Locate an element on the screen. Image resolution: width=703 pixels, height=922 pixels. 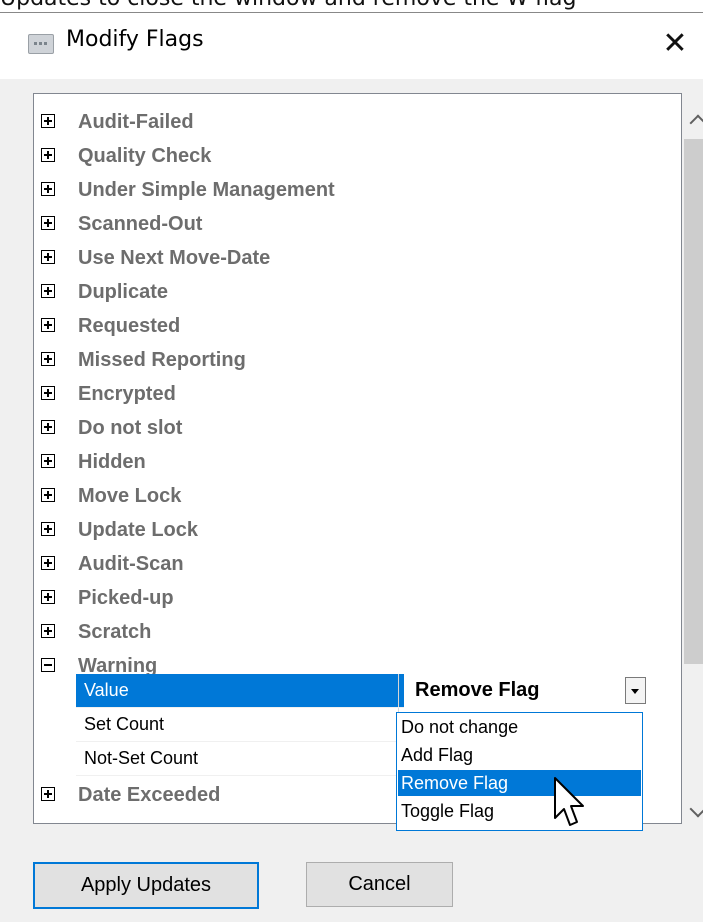
flag-row: Duplicate is located at coordinates (341, 292).